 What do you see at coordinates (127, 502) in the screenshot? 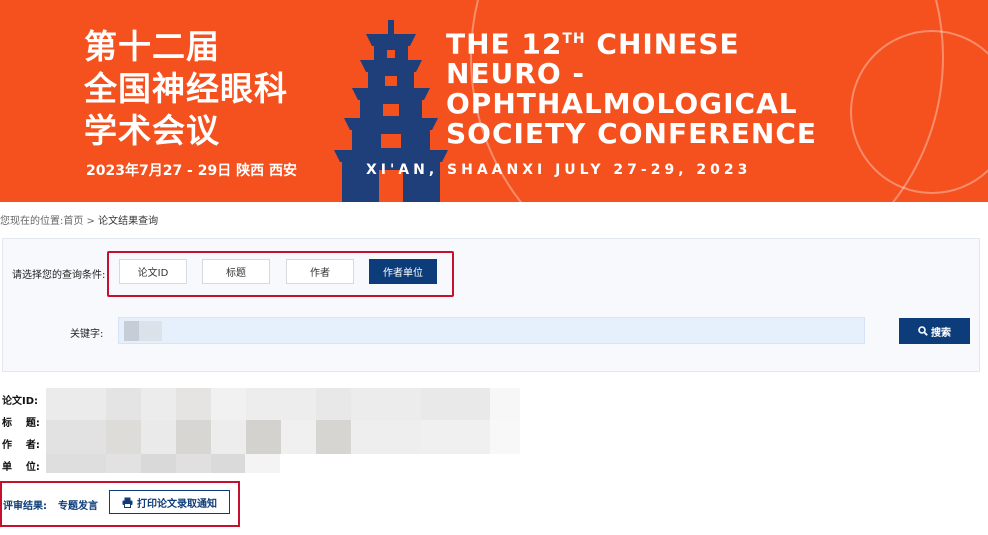
I see `printer-icon` at bounding box center [127, 502].